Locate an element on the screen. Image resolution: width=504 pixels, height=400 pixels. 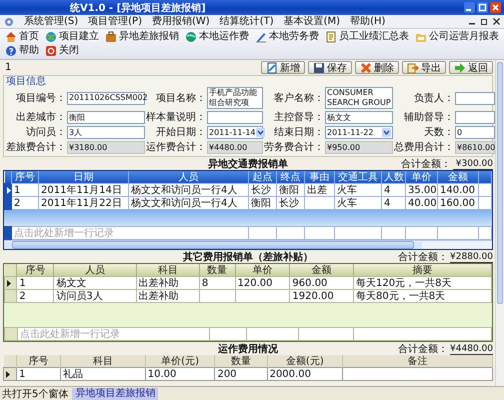
export-icon is located at coordinates (413, 68).